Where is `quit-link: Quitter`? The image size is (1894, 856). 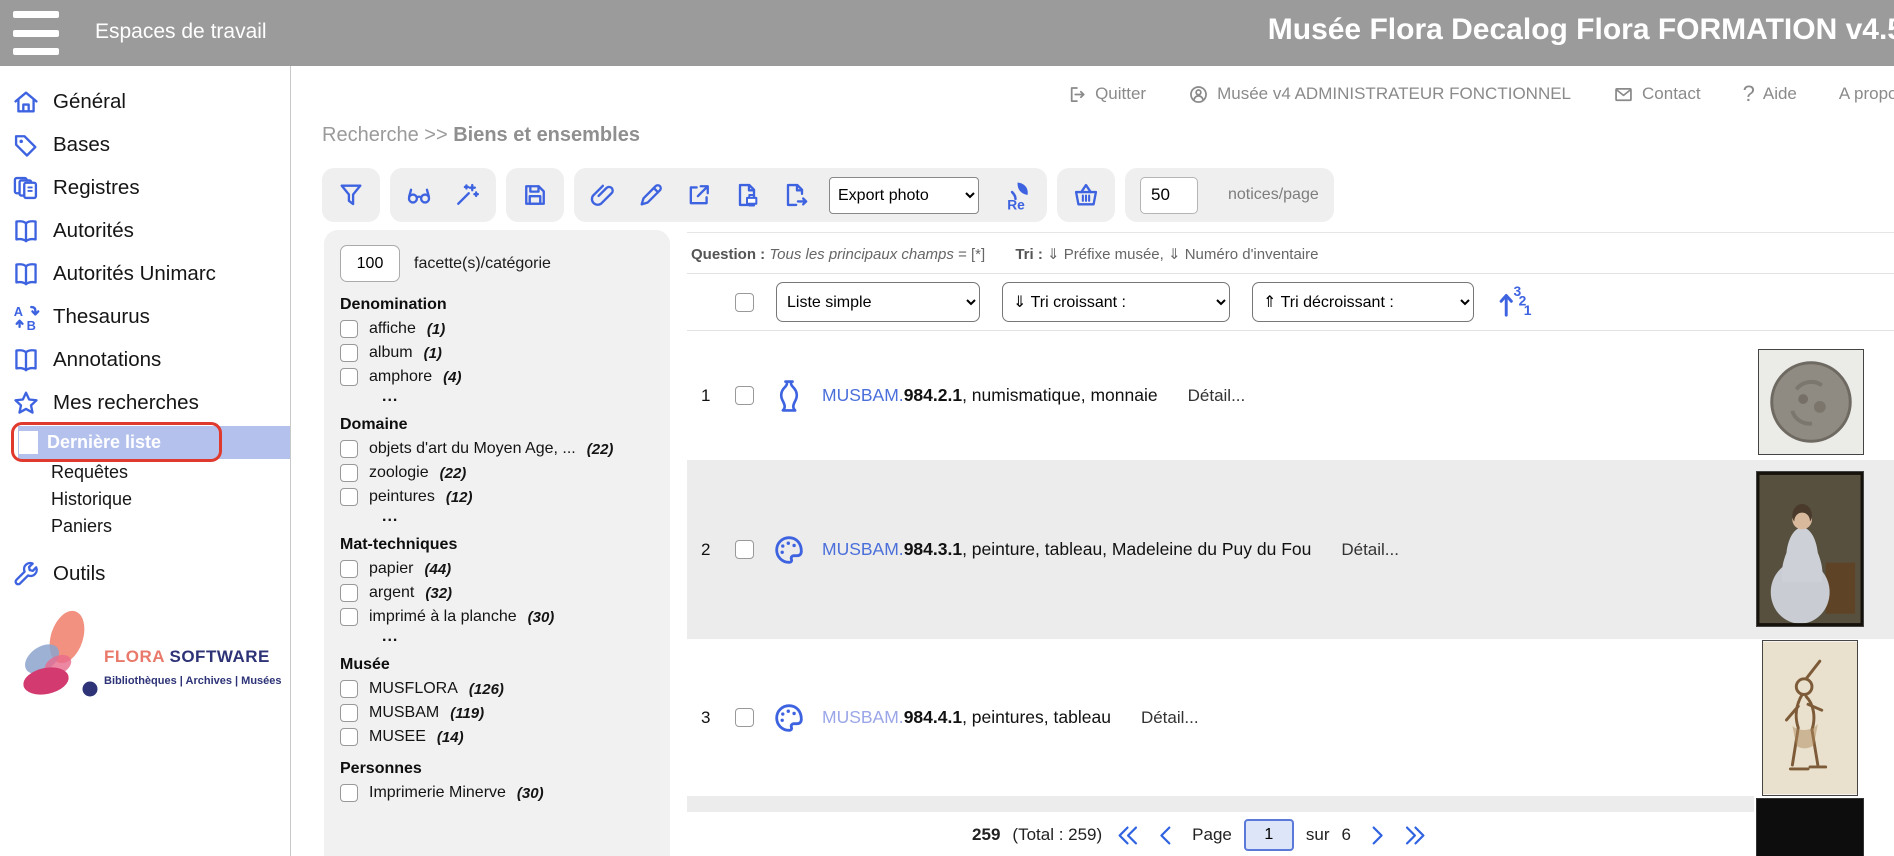
quit-link: Quitter is located at coordinates (1106, 94).